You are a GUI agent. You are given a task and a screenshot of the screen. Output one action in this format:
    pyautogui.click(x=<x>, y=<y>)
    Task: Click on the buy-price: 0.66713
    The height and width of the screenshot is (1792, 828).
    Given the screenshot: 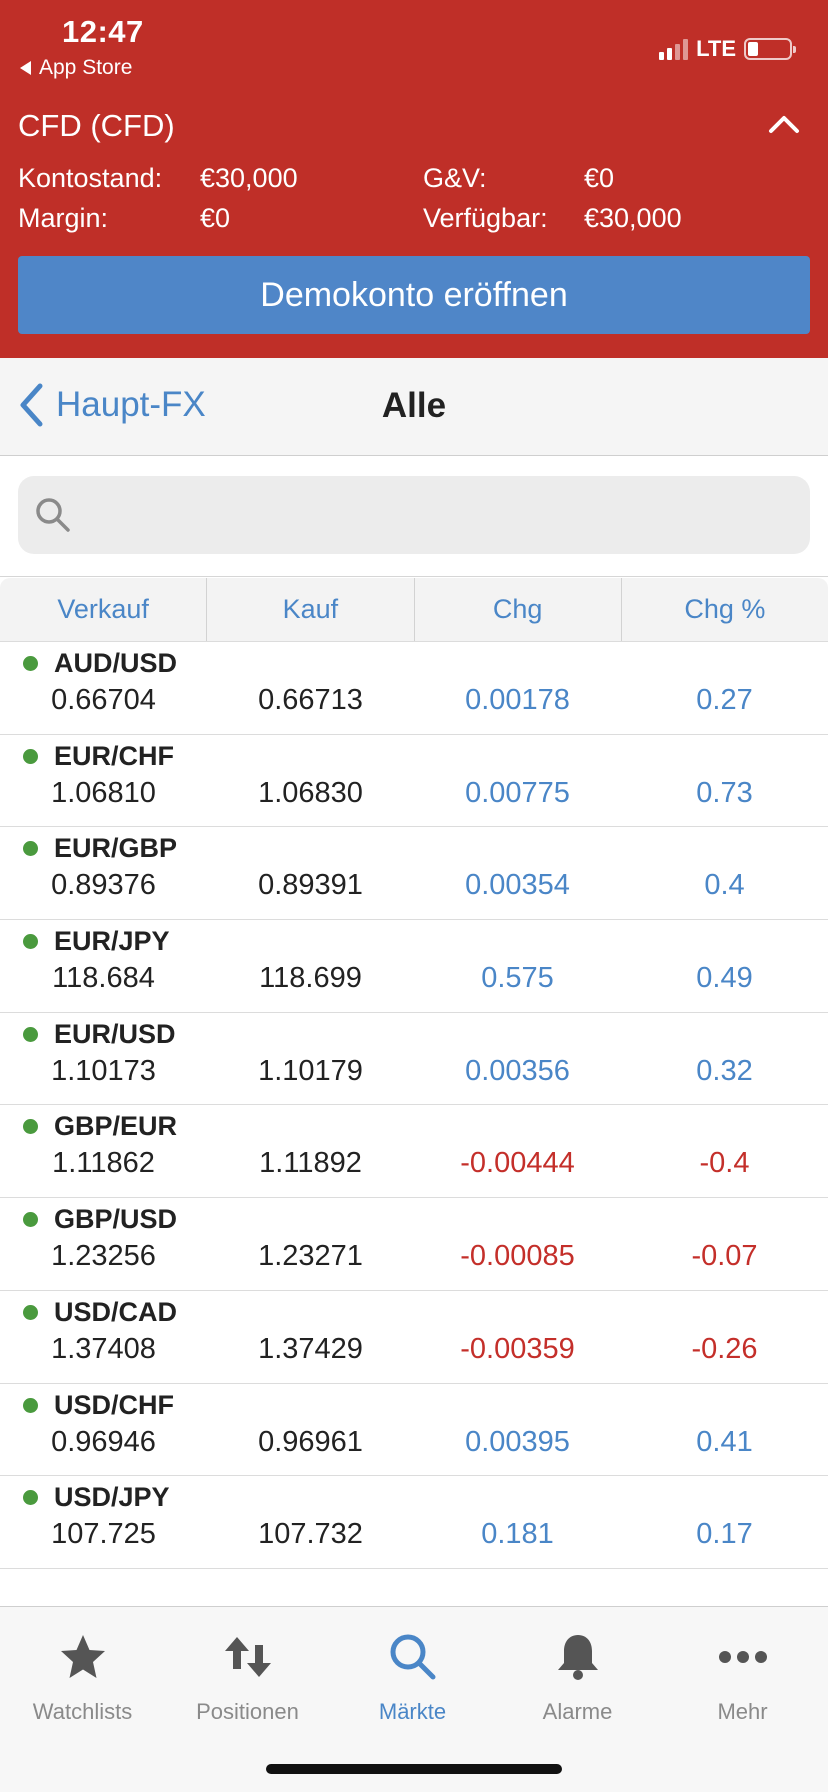 What is the action you would take?
    pyautogui.click(x=310, y=700)
    